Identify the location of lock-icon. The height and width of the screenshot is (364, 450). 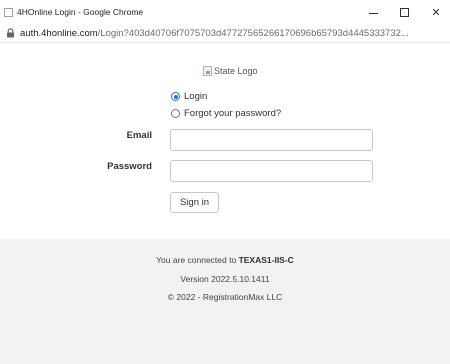
(10, 33).